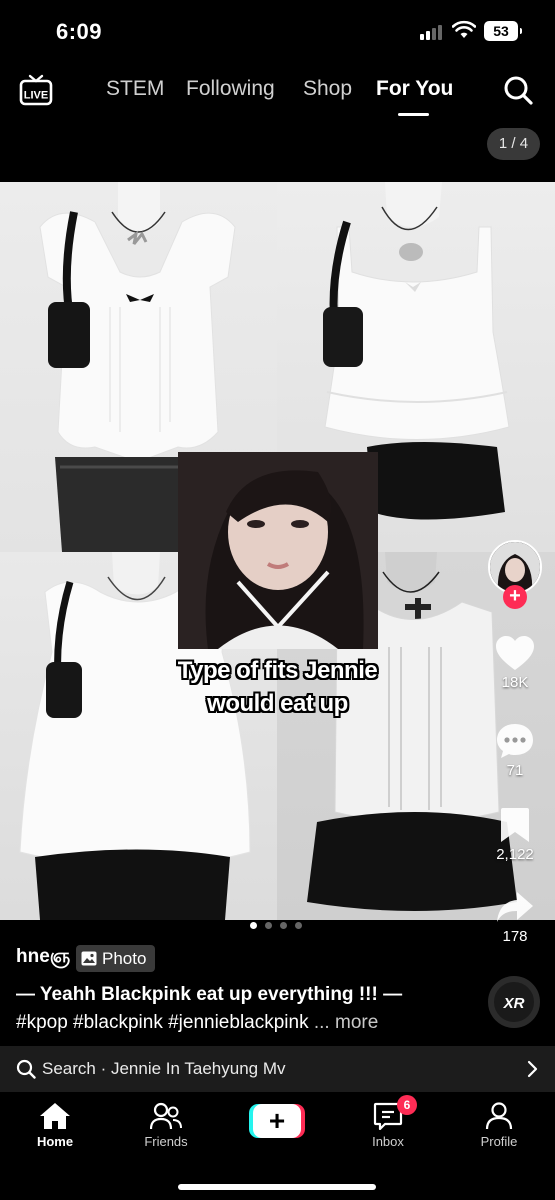 The image size is (555, 1200). Describe the element at coordinates (55, 1141) in the screenshot. I see `nav-home-label: Home` at that location.